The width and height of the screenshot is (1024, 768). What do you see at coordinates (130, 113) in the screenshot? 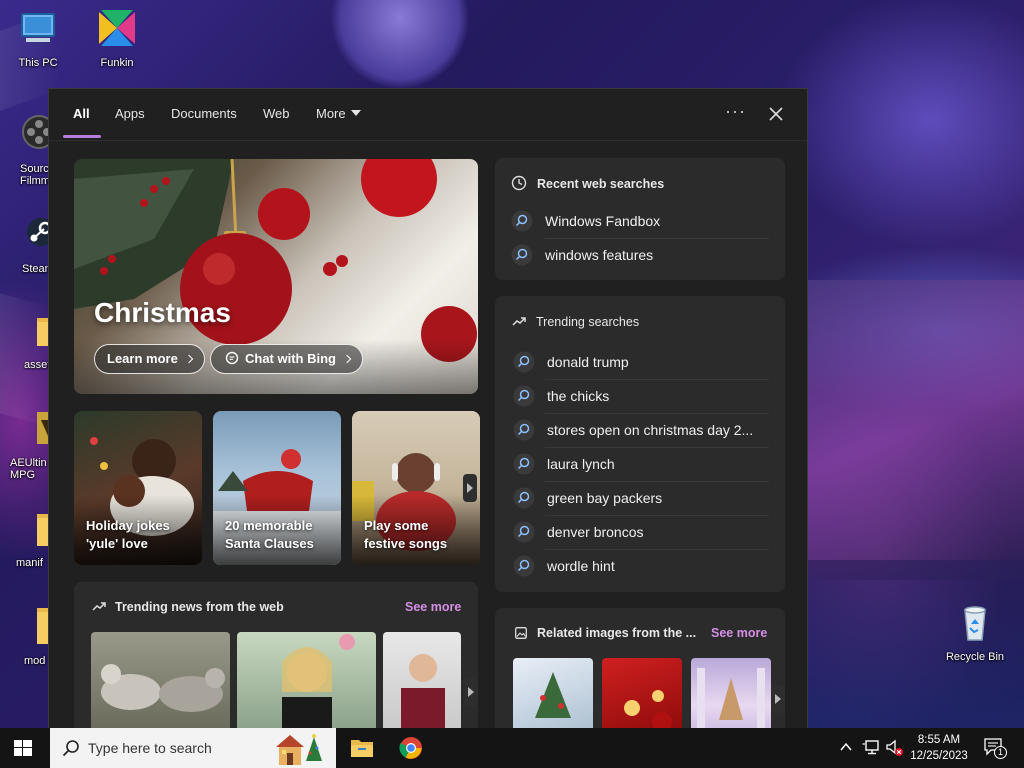
I see `tab-apps: Apps` at bounding box center [130, 113].